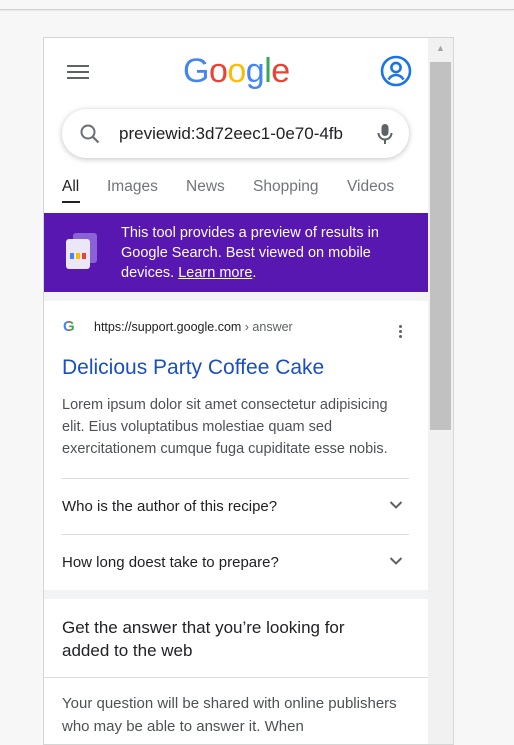  What do you see at coordinates (70, 187) in the screenshot?
I see `tab-all: All` at bounding box center [70, 187].